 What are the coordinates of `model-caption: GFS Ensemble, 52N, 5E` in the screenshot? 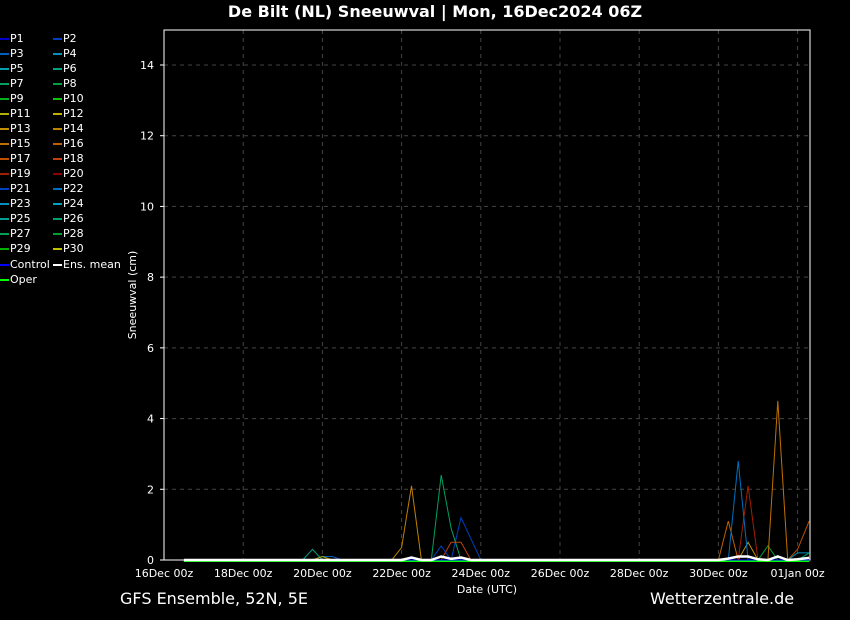 It's located at (214, 598).